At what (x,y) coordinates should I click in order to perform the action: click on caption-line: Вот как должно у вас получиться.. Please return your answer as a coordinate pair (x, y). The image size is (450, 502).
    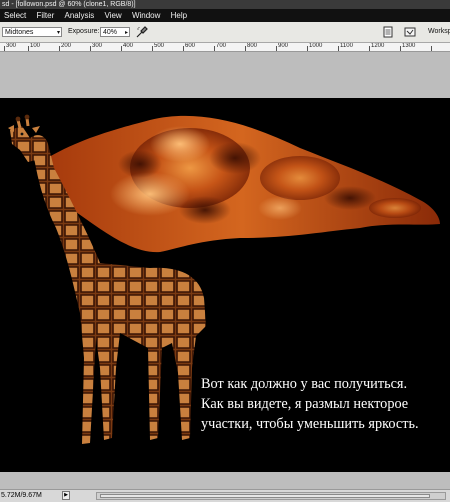
    Looking at the image, I should click on (304, 384).